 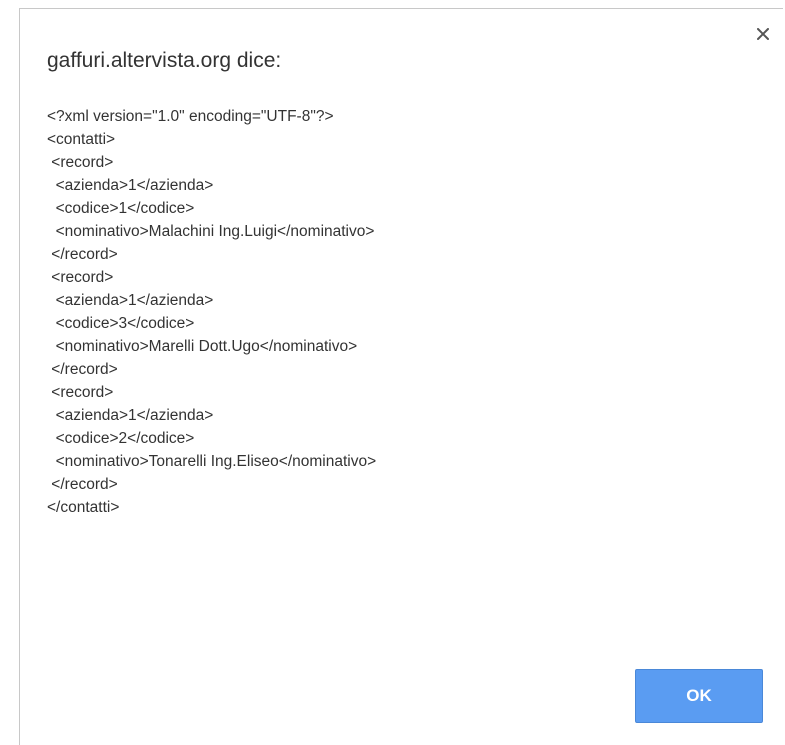 What do you see at coordinates (121, 438) in the screenshot?
I see `message-line: <codice>2</codice>` at bounding box center [121, 438].